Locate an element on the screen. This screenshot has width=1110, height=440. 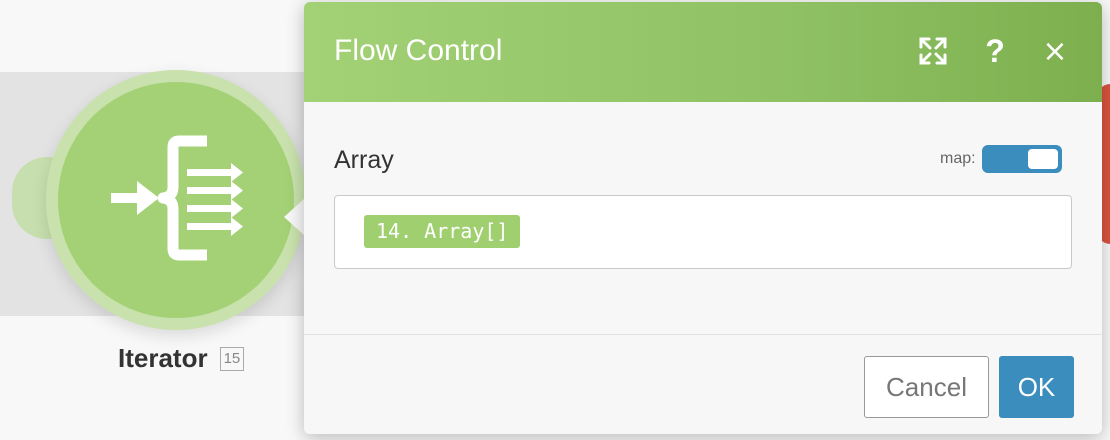
map-toggle: map: is located at coordinates (1001, 159).